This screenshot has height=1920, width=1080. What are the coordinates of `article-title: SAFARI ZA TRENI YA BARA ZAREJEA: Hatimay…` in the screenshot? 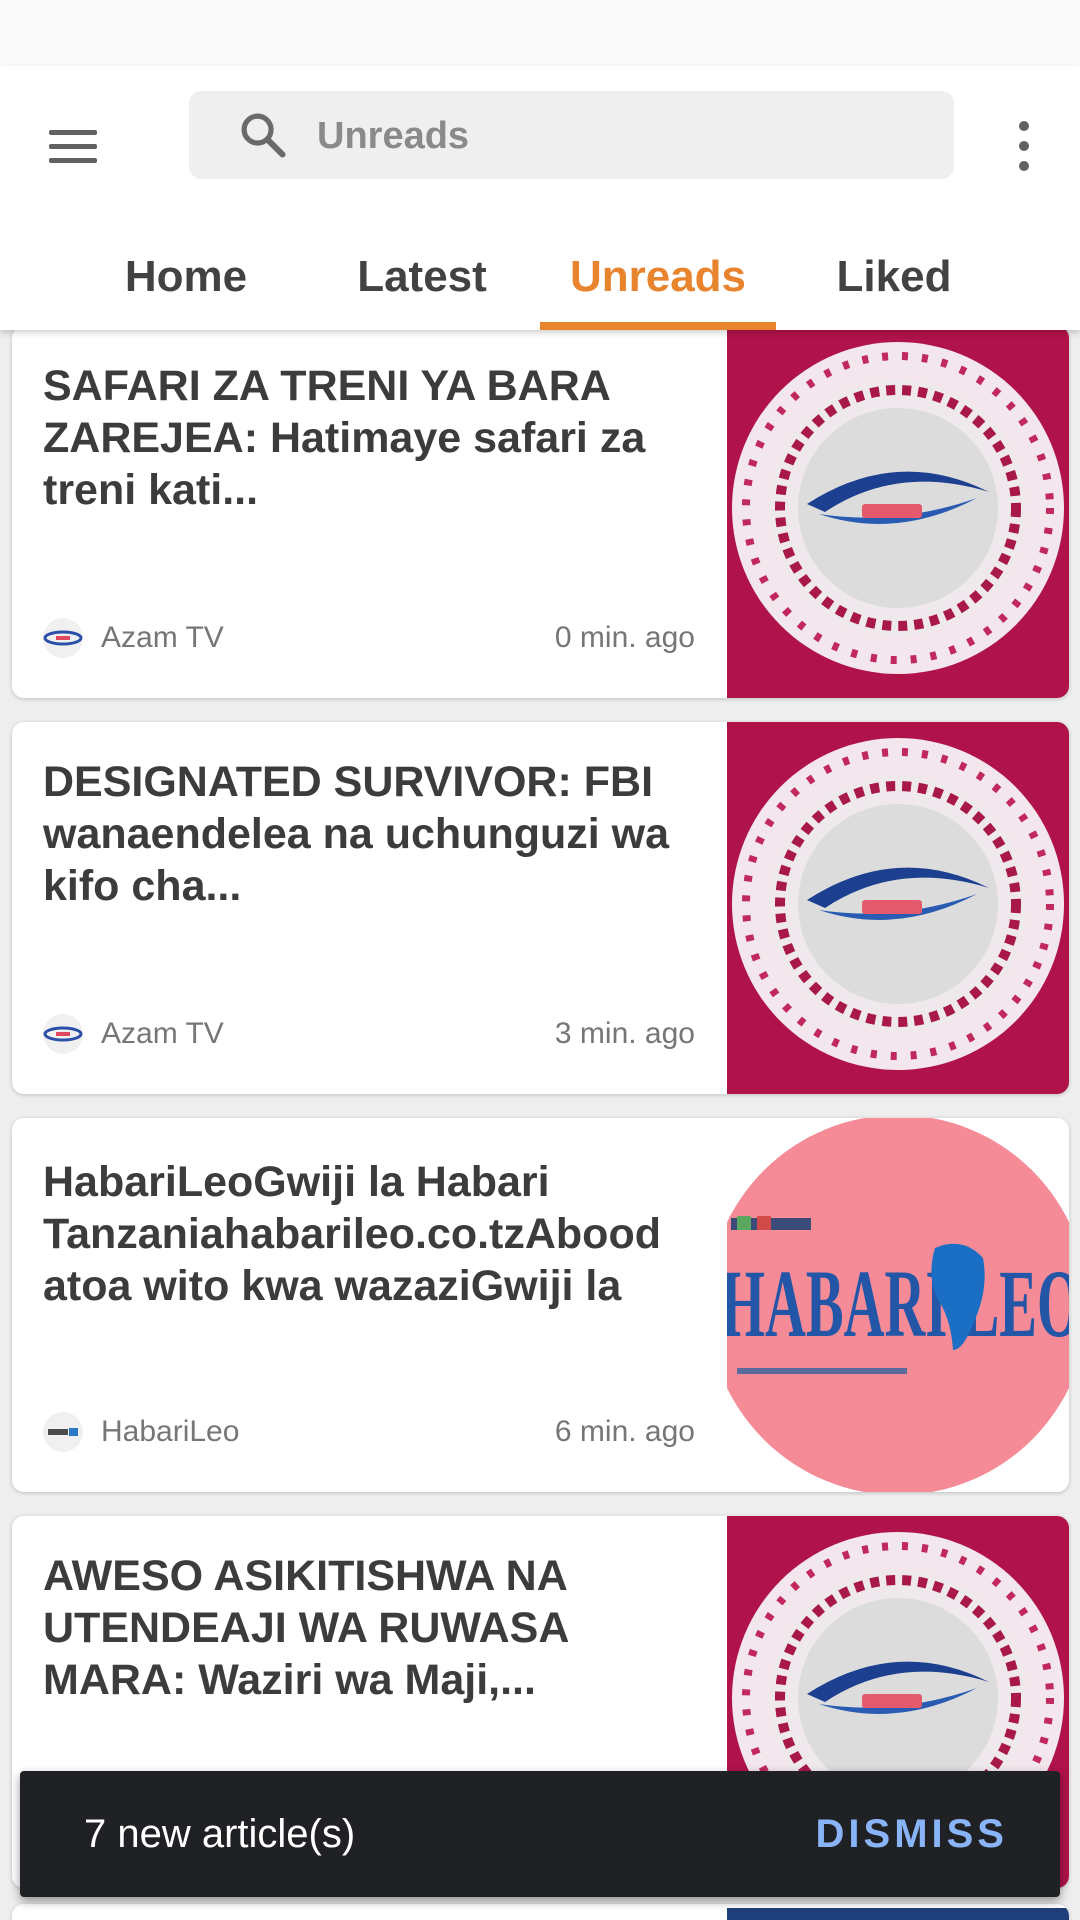 It's located at (344, 438).